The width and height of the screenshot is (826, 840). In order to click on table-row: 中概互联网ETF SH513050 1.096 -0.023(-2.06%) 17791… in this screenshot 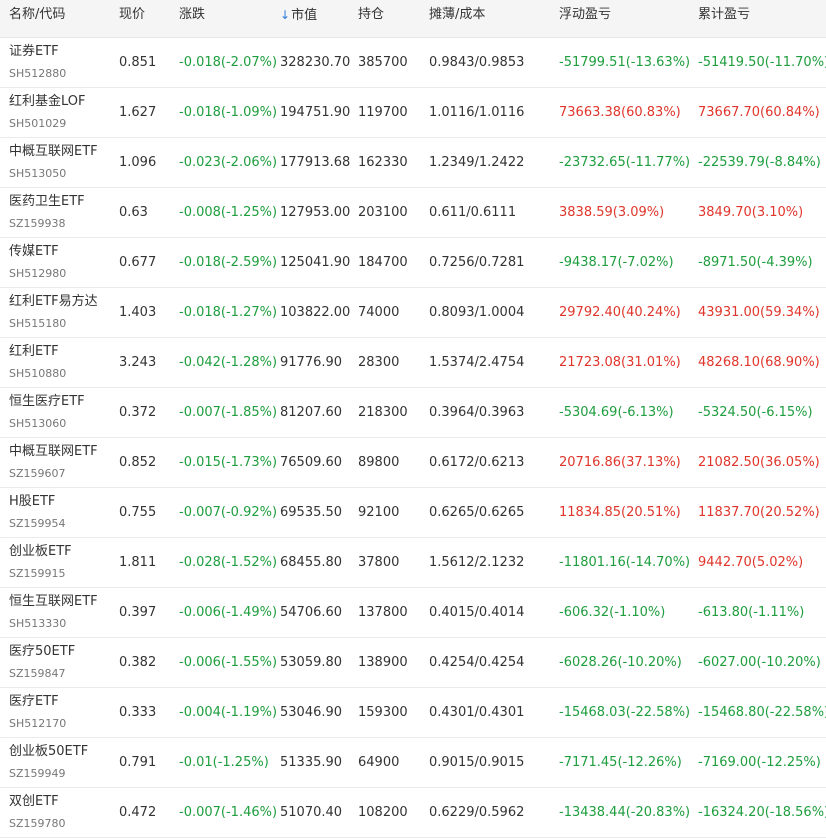, I will do `click(413, 163)`.